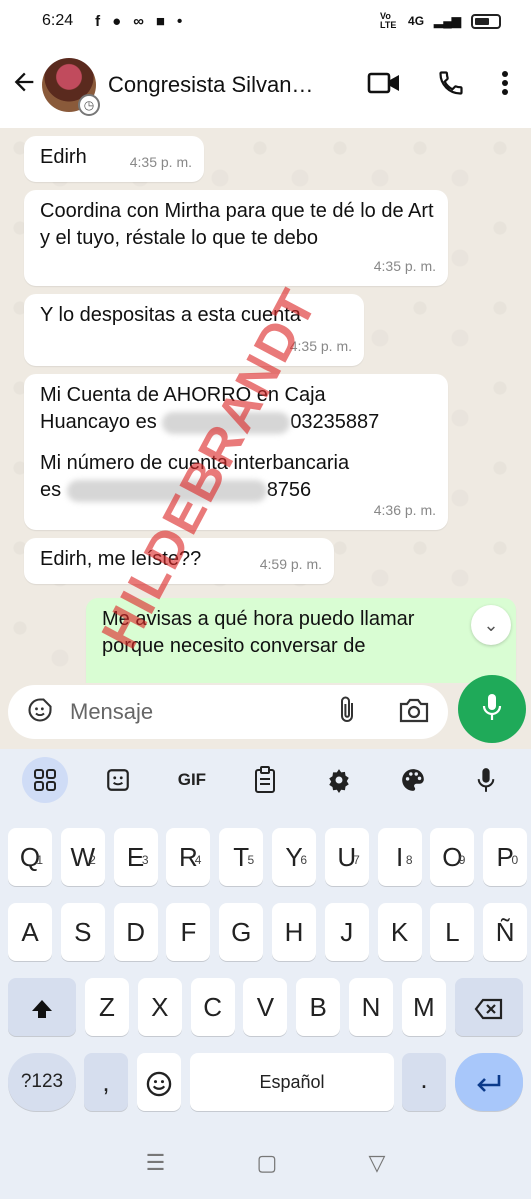 This screenshot has height=1199, width=531. I want to click on voicemail-icon: ∞, so click(138, 21).